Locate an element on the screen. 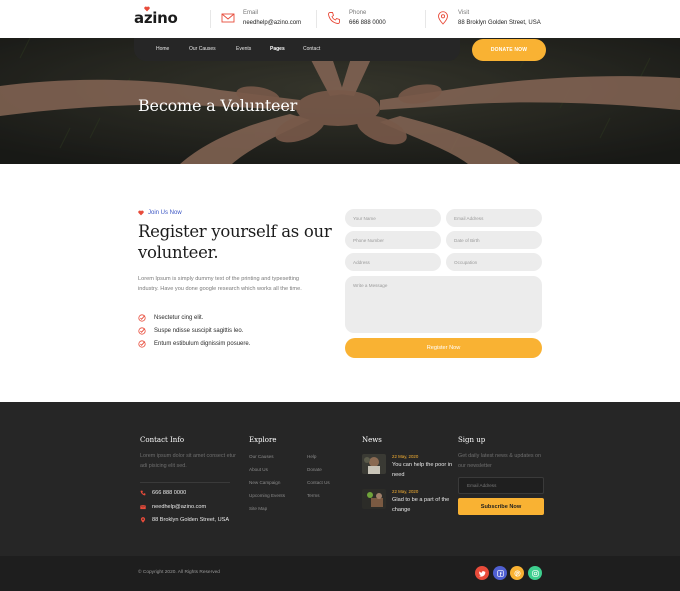  logo: azino is located at coordinates (156, 18).